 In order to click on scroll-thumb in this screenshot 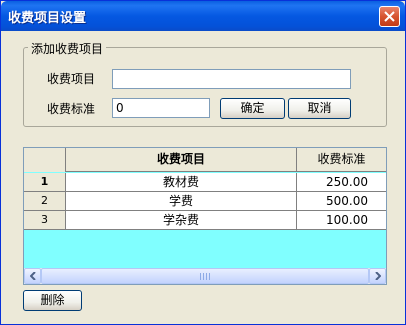, I will do `click(205, 276)`.